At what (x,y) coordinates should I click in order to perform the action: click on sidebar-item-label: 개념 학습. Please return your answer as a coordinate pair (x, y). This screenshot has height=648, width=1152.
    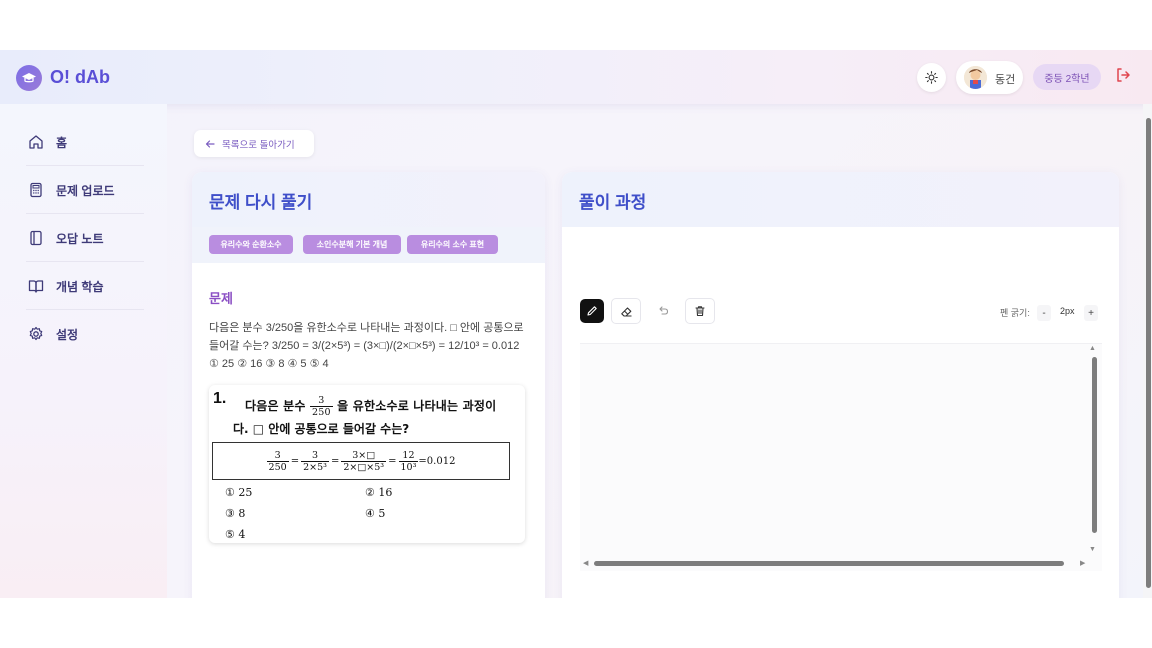
    Looking at the image, I should click on (80, 286).